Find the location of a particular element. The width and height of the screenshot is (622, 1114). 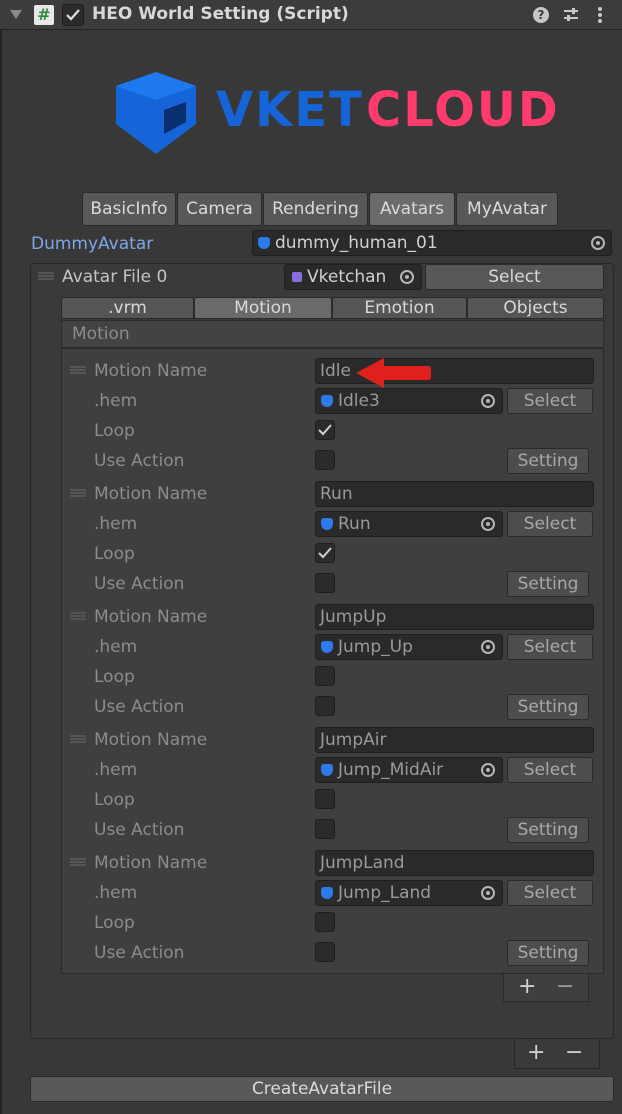

tab-emotion: Emotion is located at coordinates (399, 308).